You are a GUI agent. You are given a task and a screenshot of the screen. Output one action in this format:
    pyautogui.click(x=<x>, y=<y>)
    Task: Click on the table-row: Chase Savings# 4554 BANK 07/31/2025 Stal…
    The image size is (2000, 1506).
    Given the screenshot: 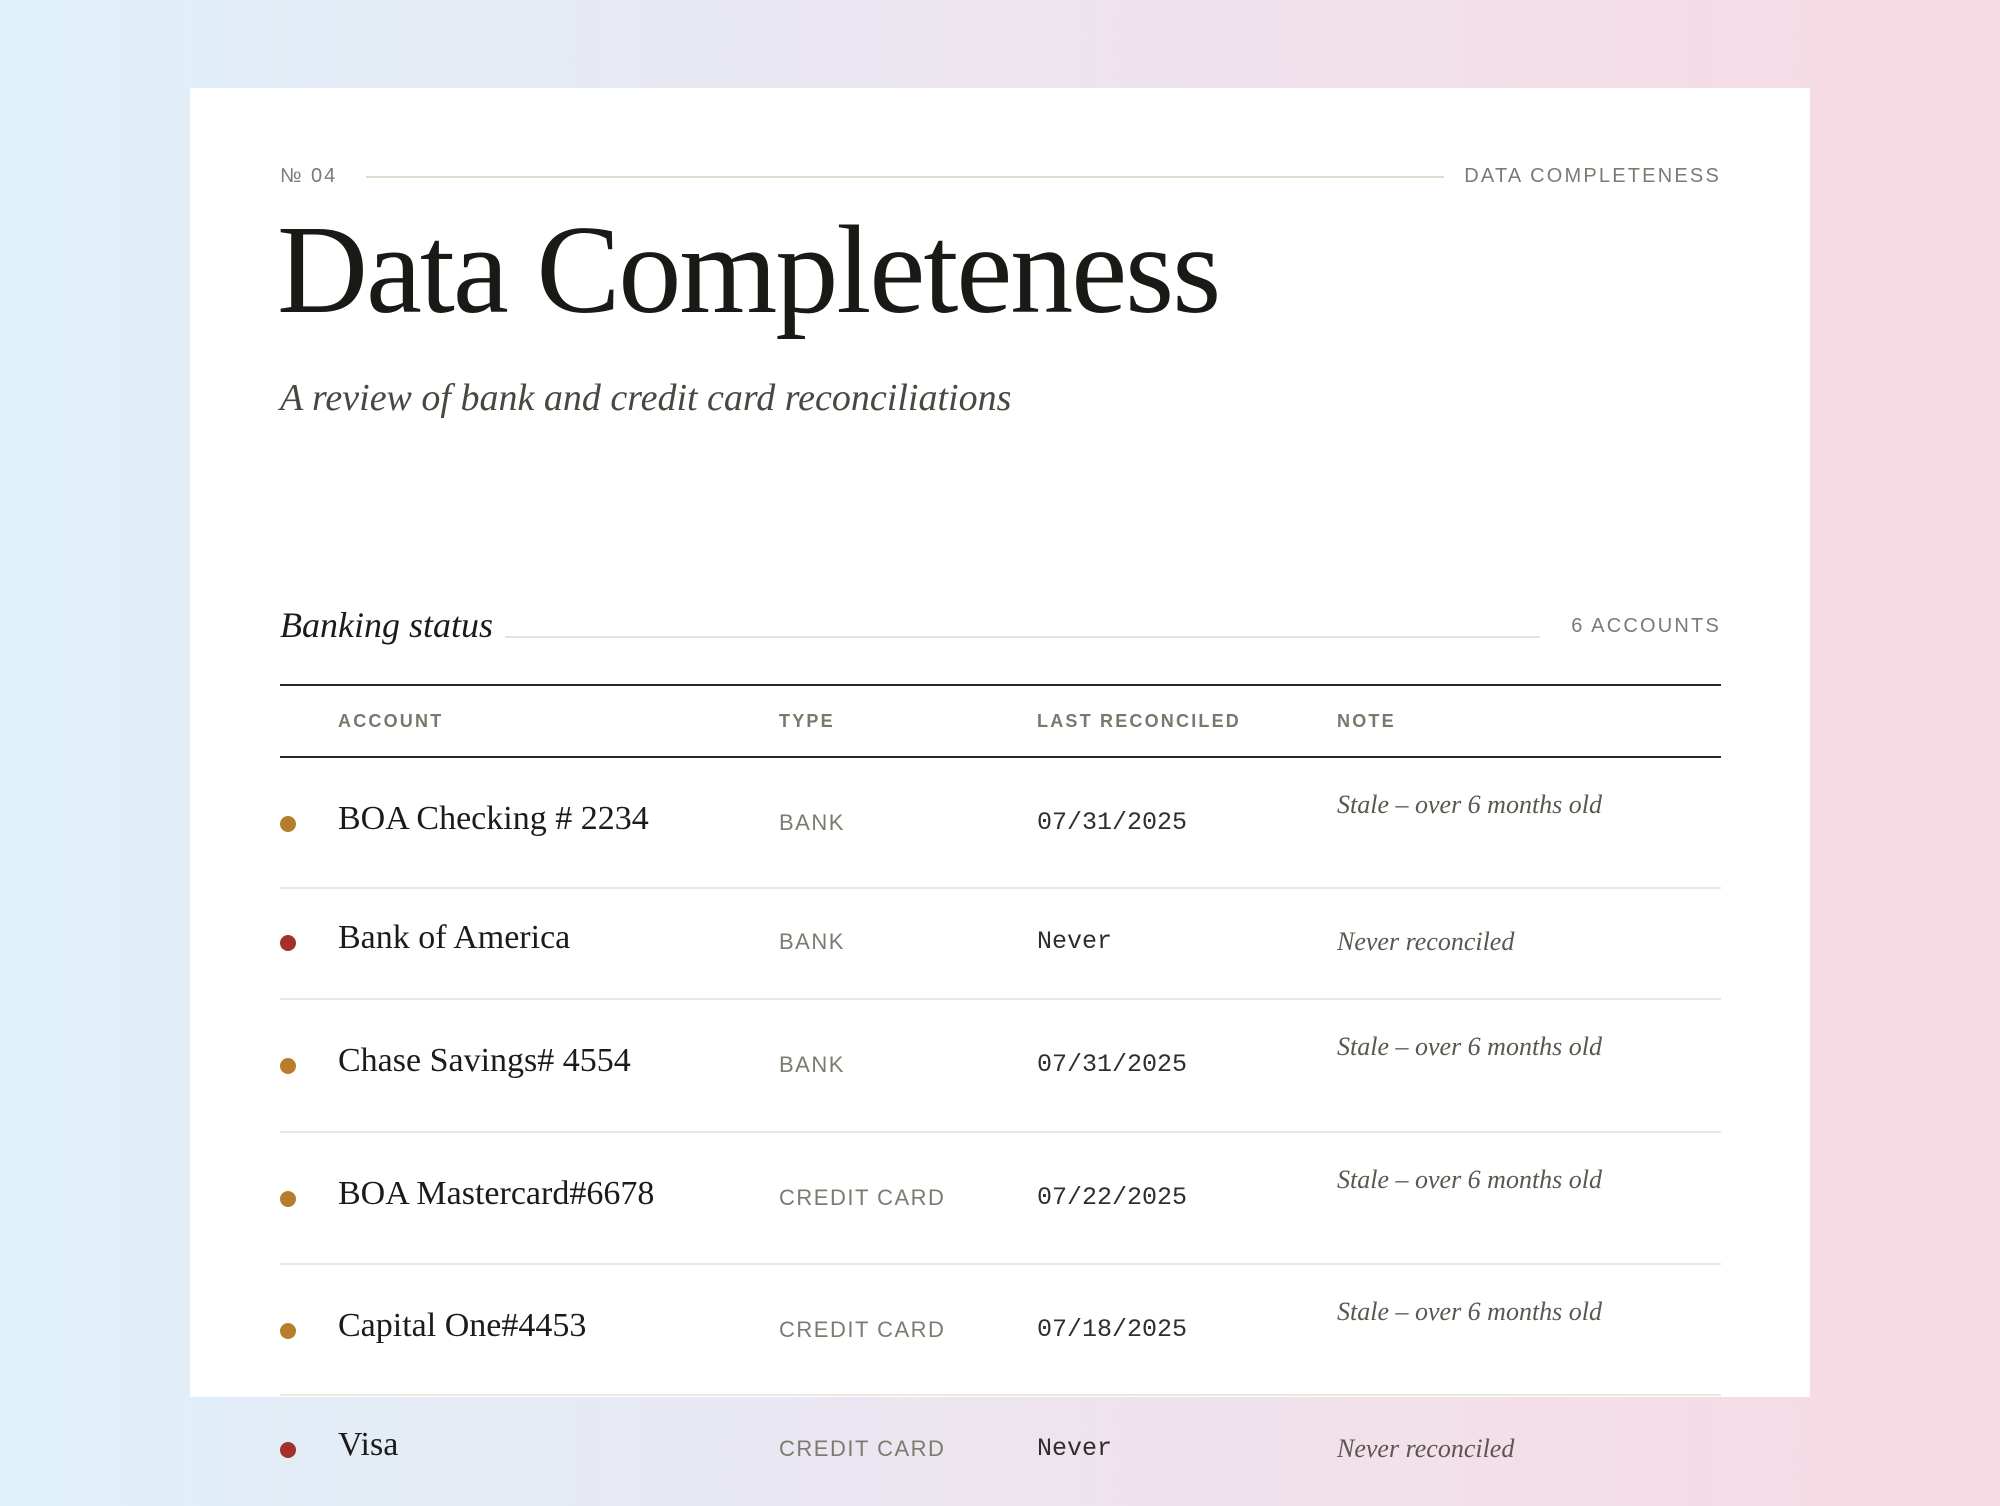 What is the action you would take?
    pyautogui.click(x=1000, y=1066)
    